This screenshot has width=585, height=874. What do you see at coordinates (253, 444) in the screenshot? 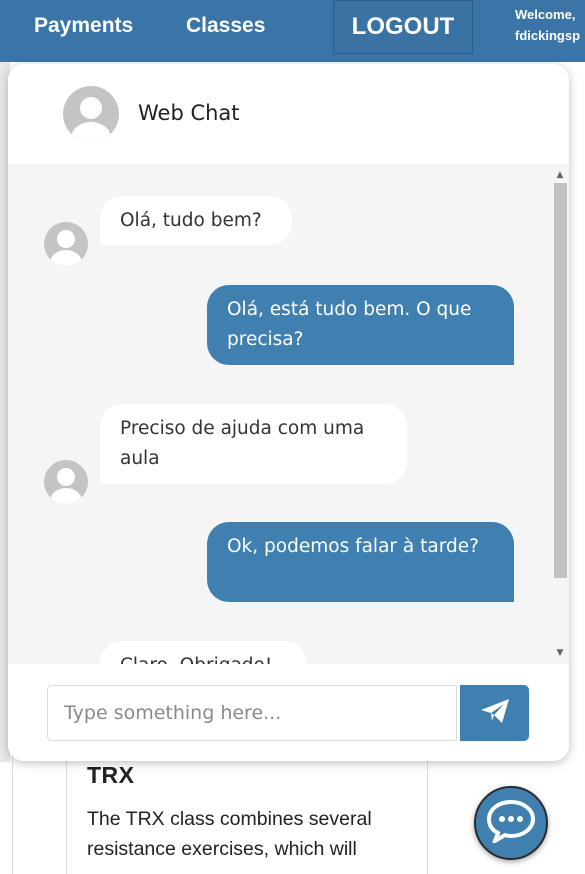
I see `incoming-message: Preciso de ajuda com uma aula` at bounding box center [253, 444].